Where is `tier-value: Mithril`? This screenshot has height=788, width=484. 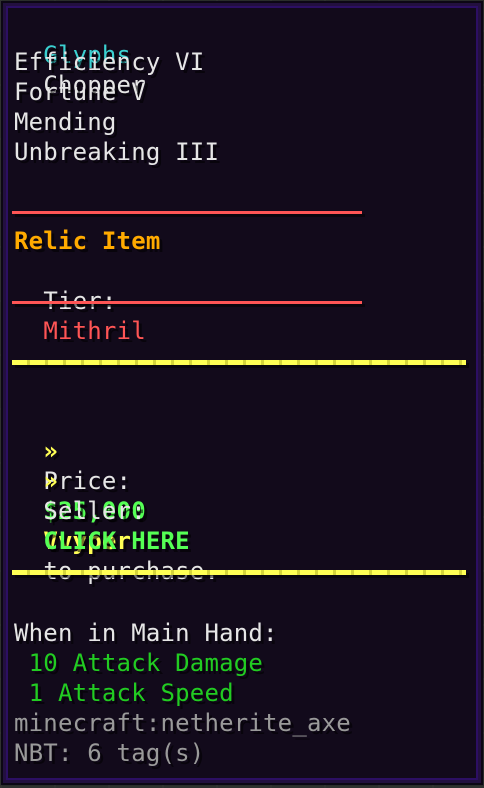
tier-value: Mithril is located at coordinates (94, 331).